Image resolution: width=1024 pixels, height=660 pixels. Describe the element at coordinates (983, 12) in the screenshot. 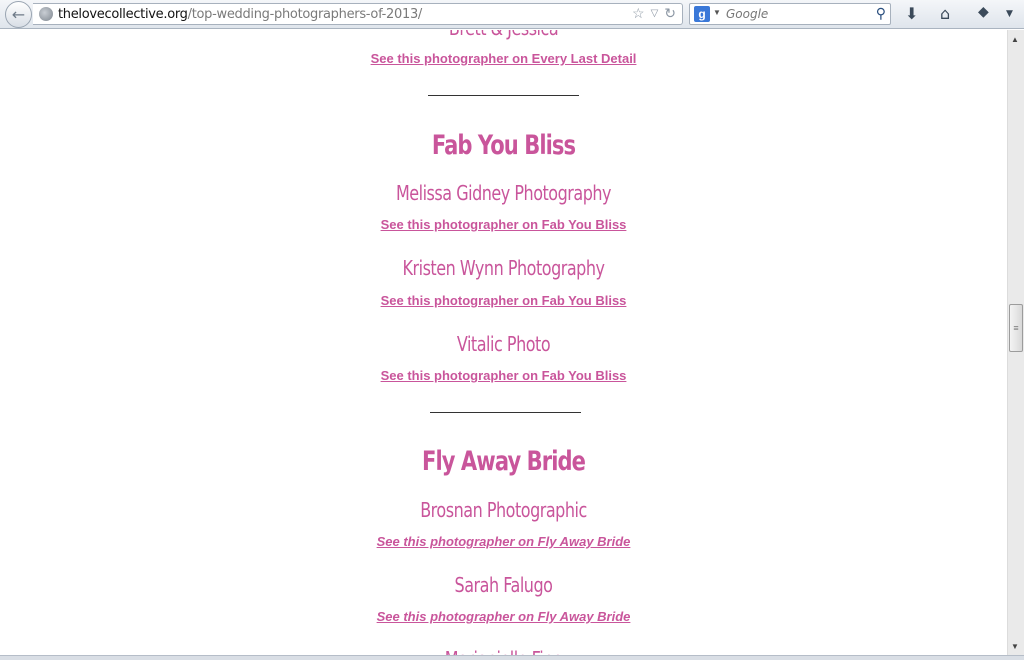

I see `addon-icon: ◆` at that location.